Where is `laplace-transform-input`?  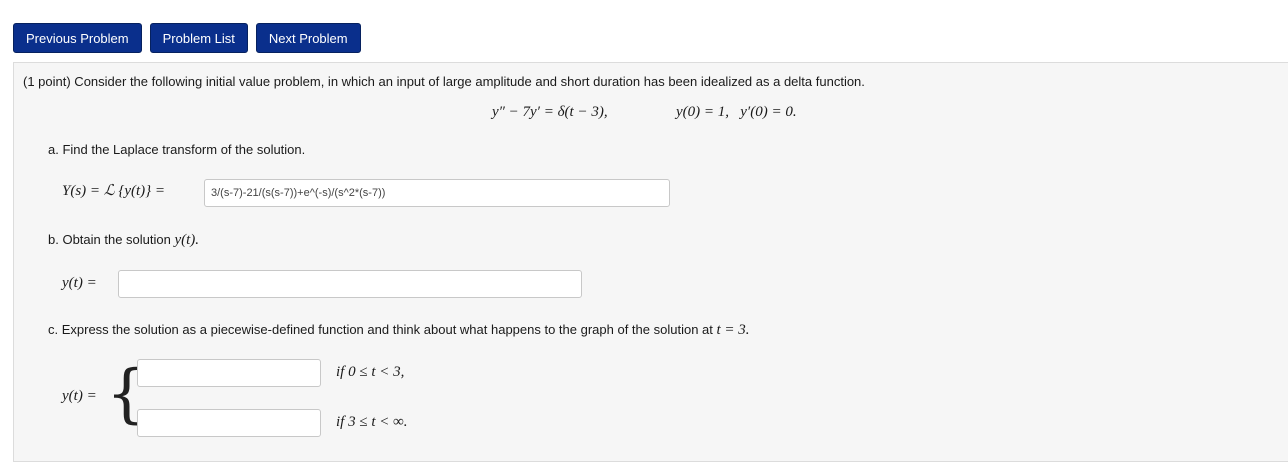 laplace-transform-input is located at coordinates (437, 193).